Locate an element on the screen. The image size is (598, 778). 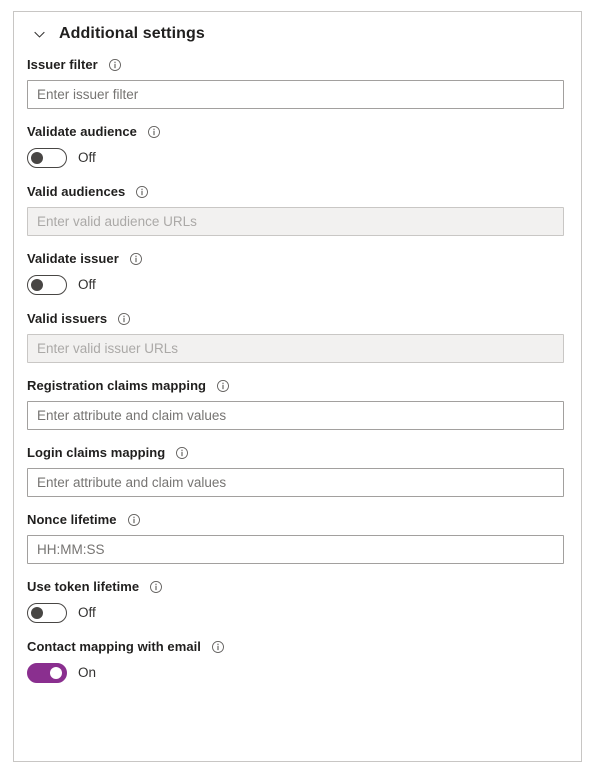
use-token-lifetime-label: Use token lifetime is located at coordinates (83, 586).